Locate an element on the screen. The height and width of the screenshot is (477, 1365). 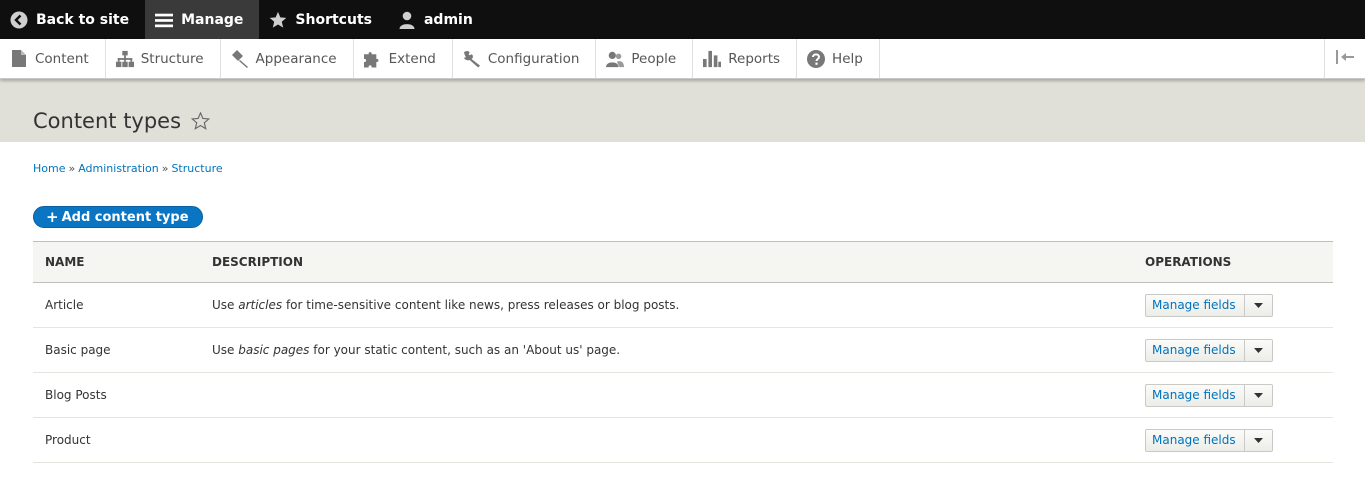
breadcrumb-structure: Structure is located at coordinates (196, 168).